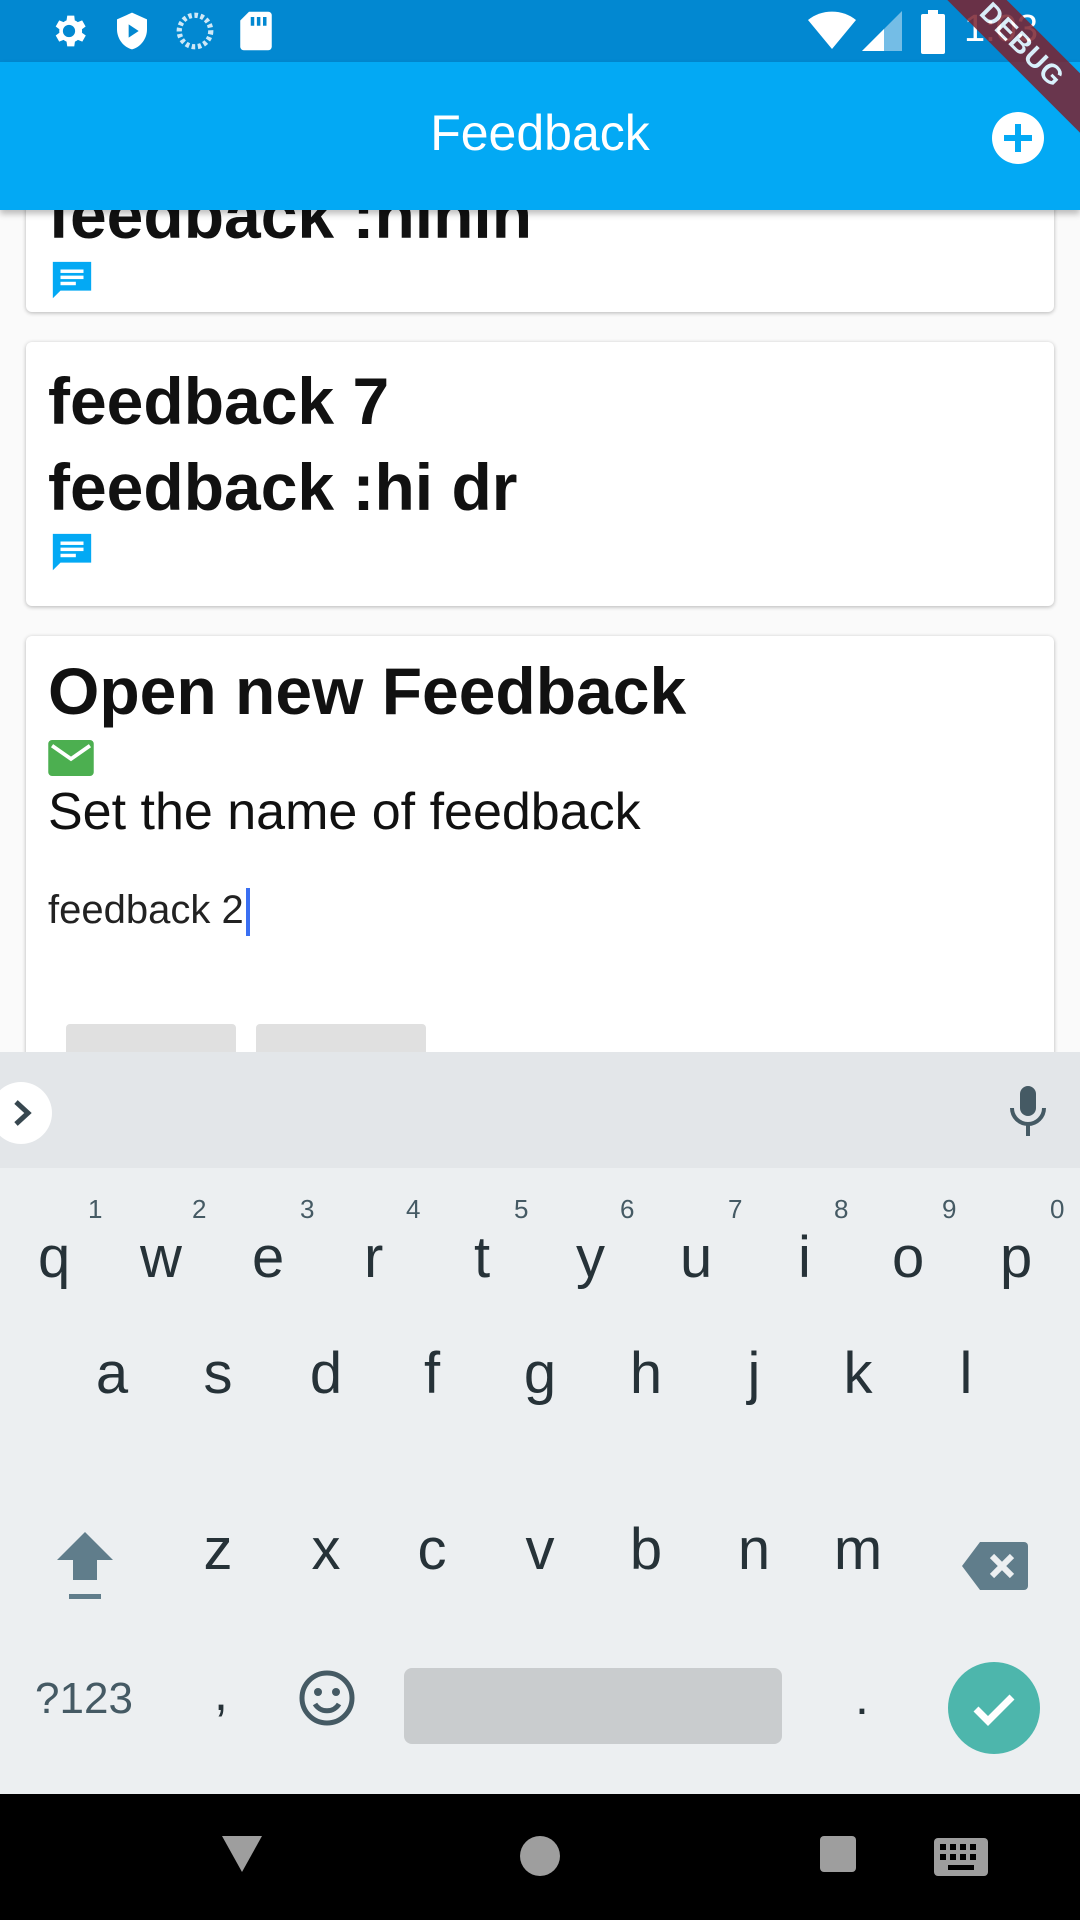 This screenshot has width=1080, height=1920. I want to click on app-bar: Feedback, so click(540, 136).